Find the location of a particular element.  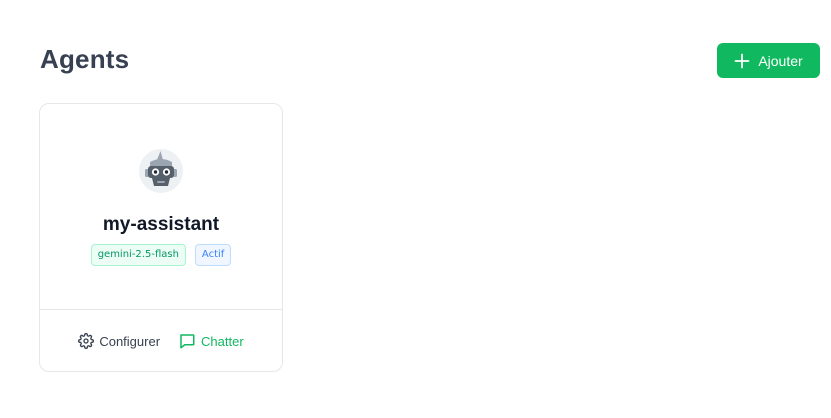

chat-button: Chatter is located at coordinates (211, 341).